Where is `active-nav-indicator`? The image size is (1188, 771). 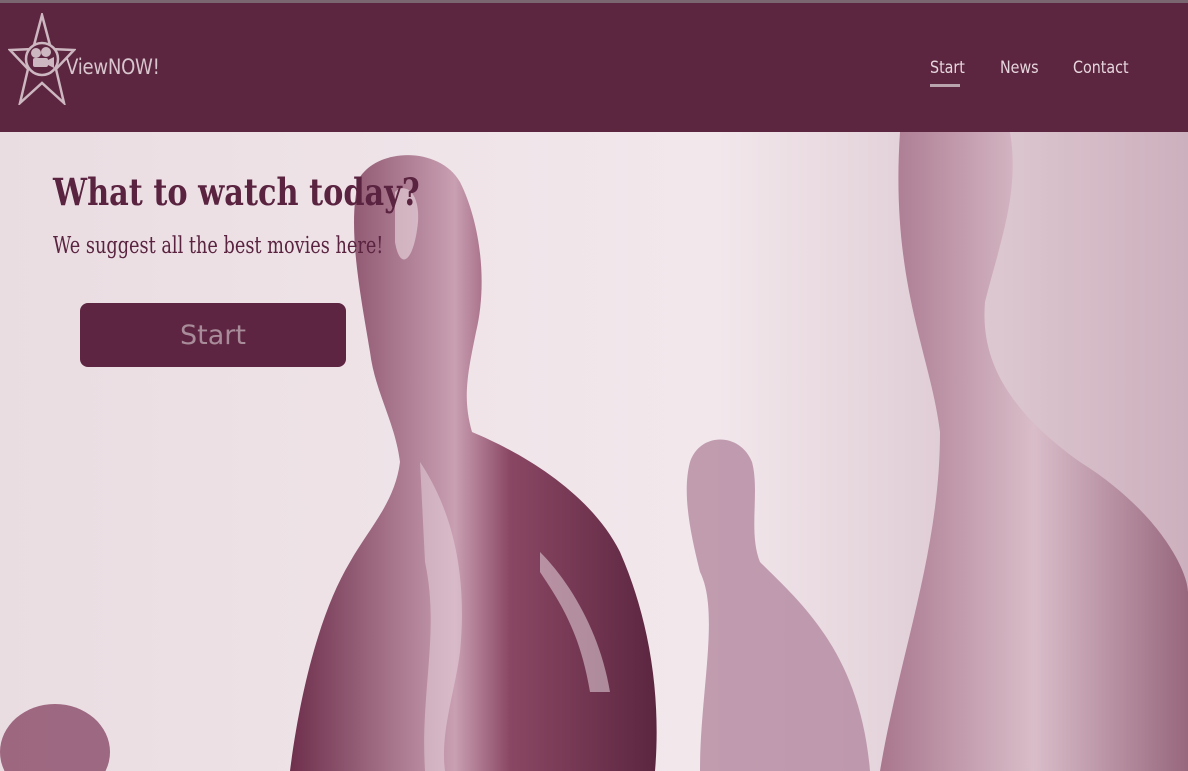 active-nav-indicator is located at coordinates (945, 85).